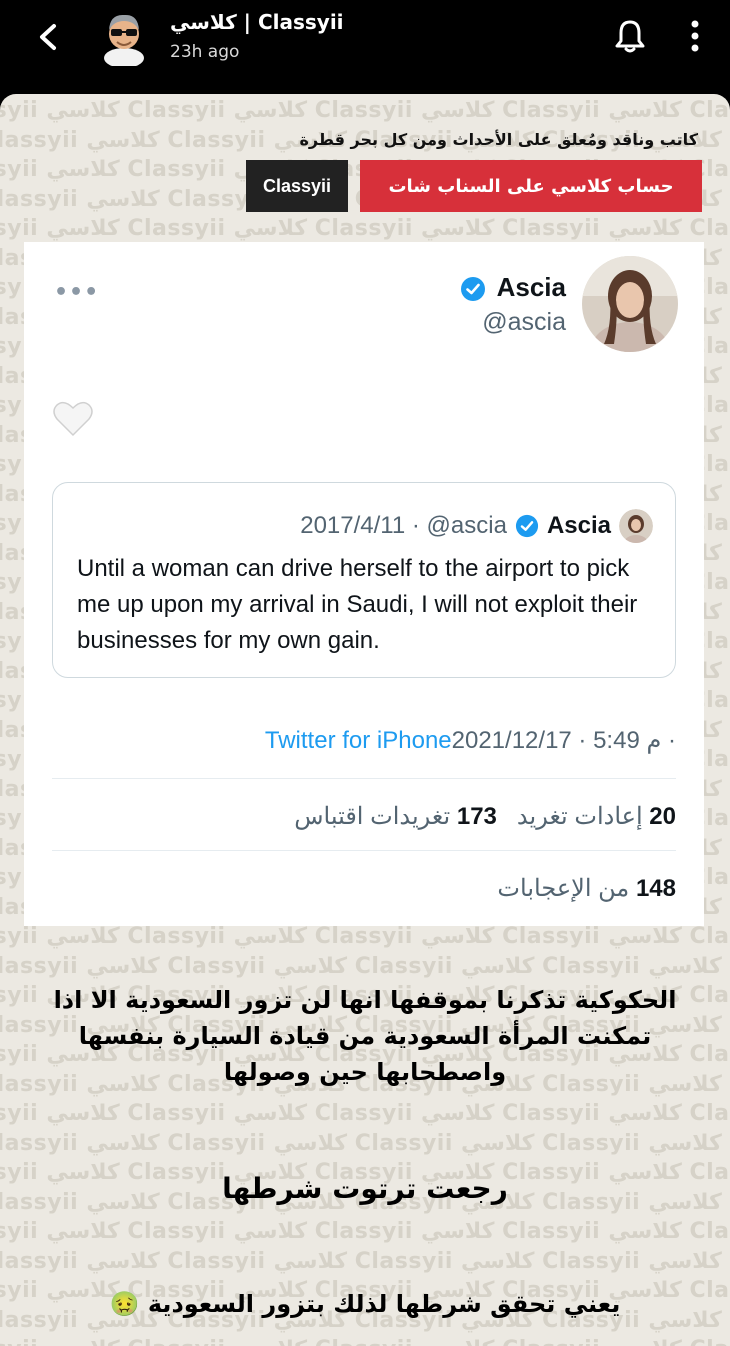  What do you see at coordinates (297, 186) in the screenshot?
I see `classyii-badge: Classyii` at bounding box center [297, 186].